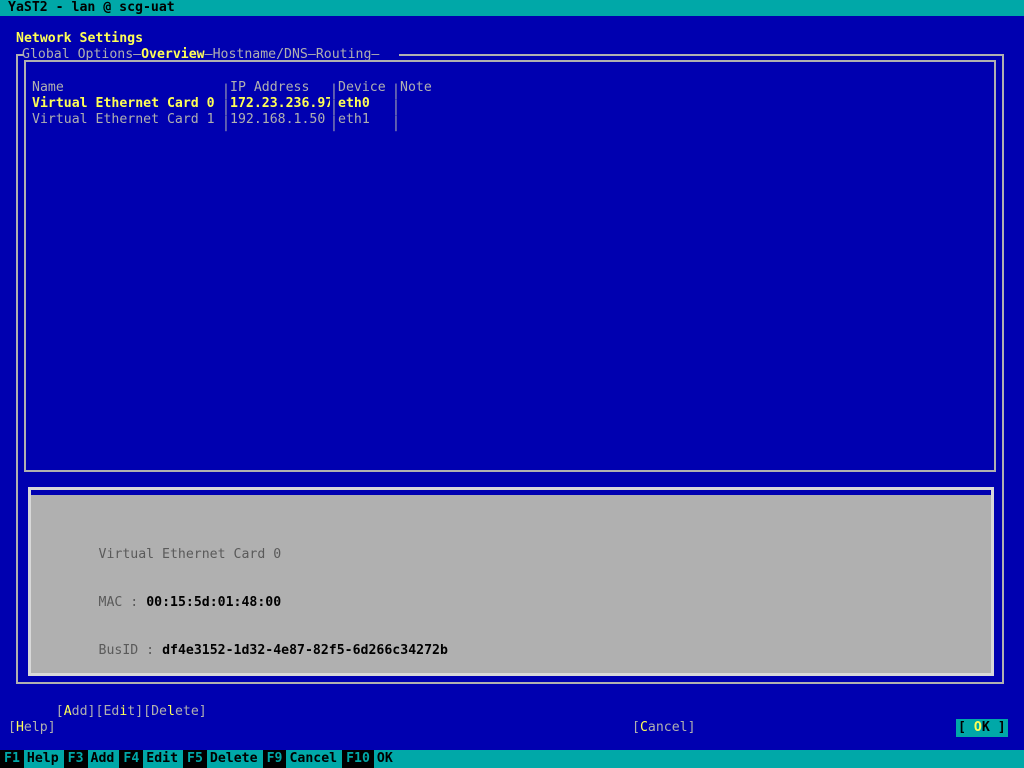 This screenshot has height=768, width=1024. I want to click on detail-mac-label: MAC :, so click(118, 602).